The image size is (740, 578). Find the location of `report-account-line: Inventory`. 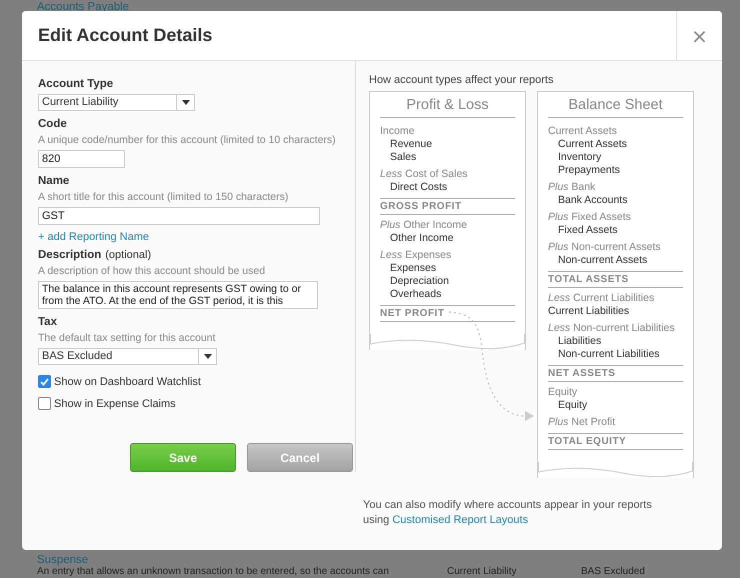

report-account-line: Inventory is located at coordinates (579, 157).